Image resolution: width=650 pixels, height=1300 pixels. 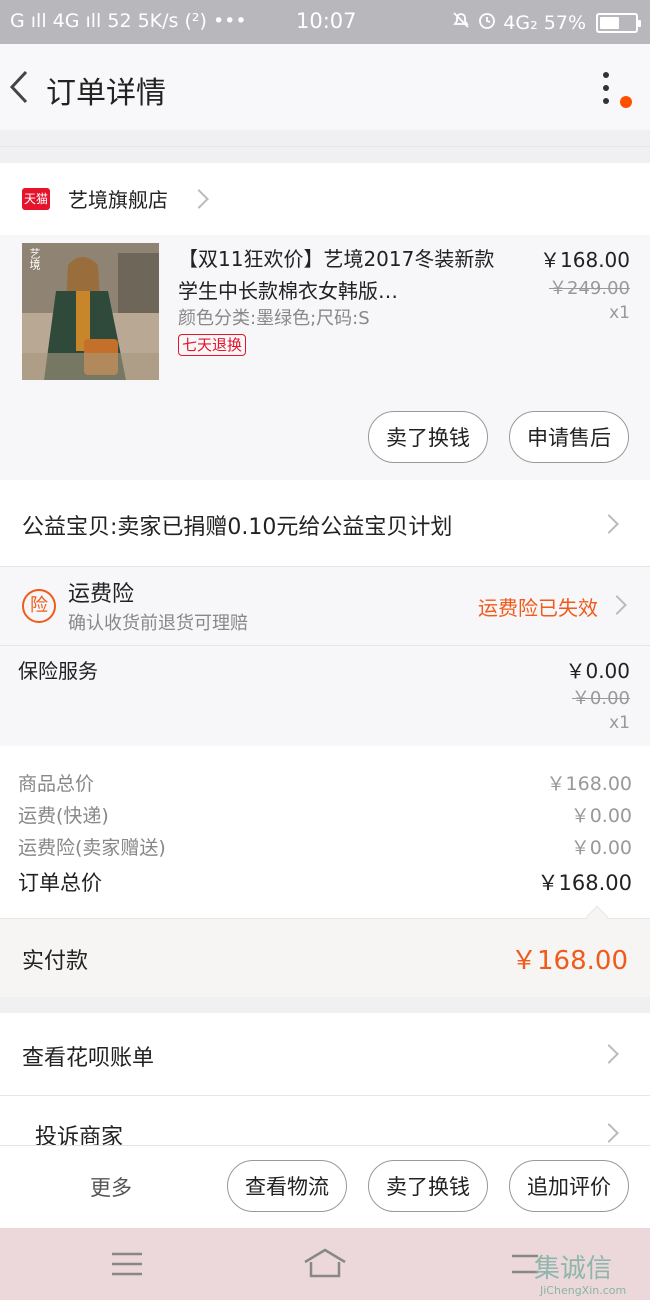 I want to click on watermark-url: JiChengXin.com, so click(x=583, y=1290).